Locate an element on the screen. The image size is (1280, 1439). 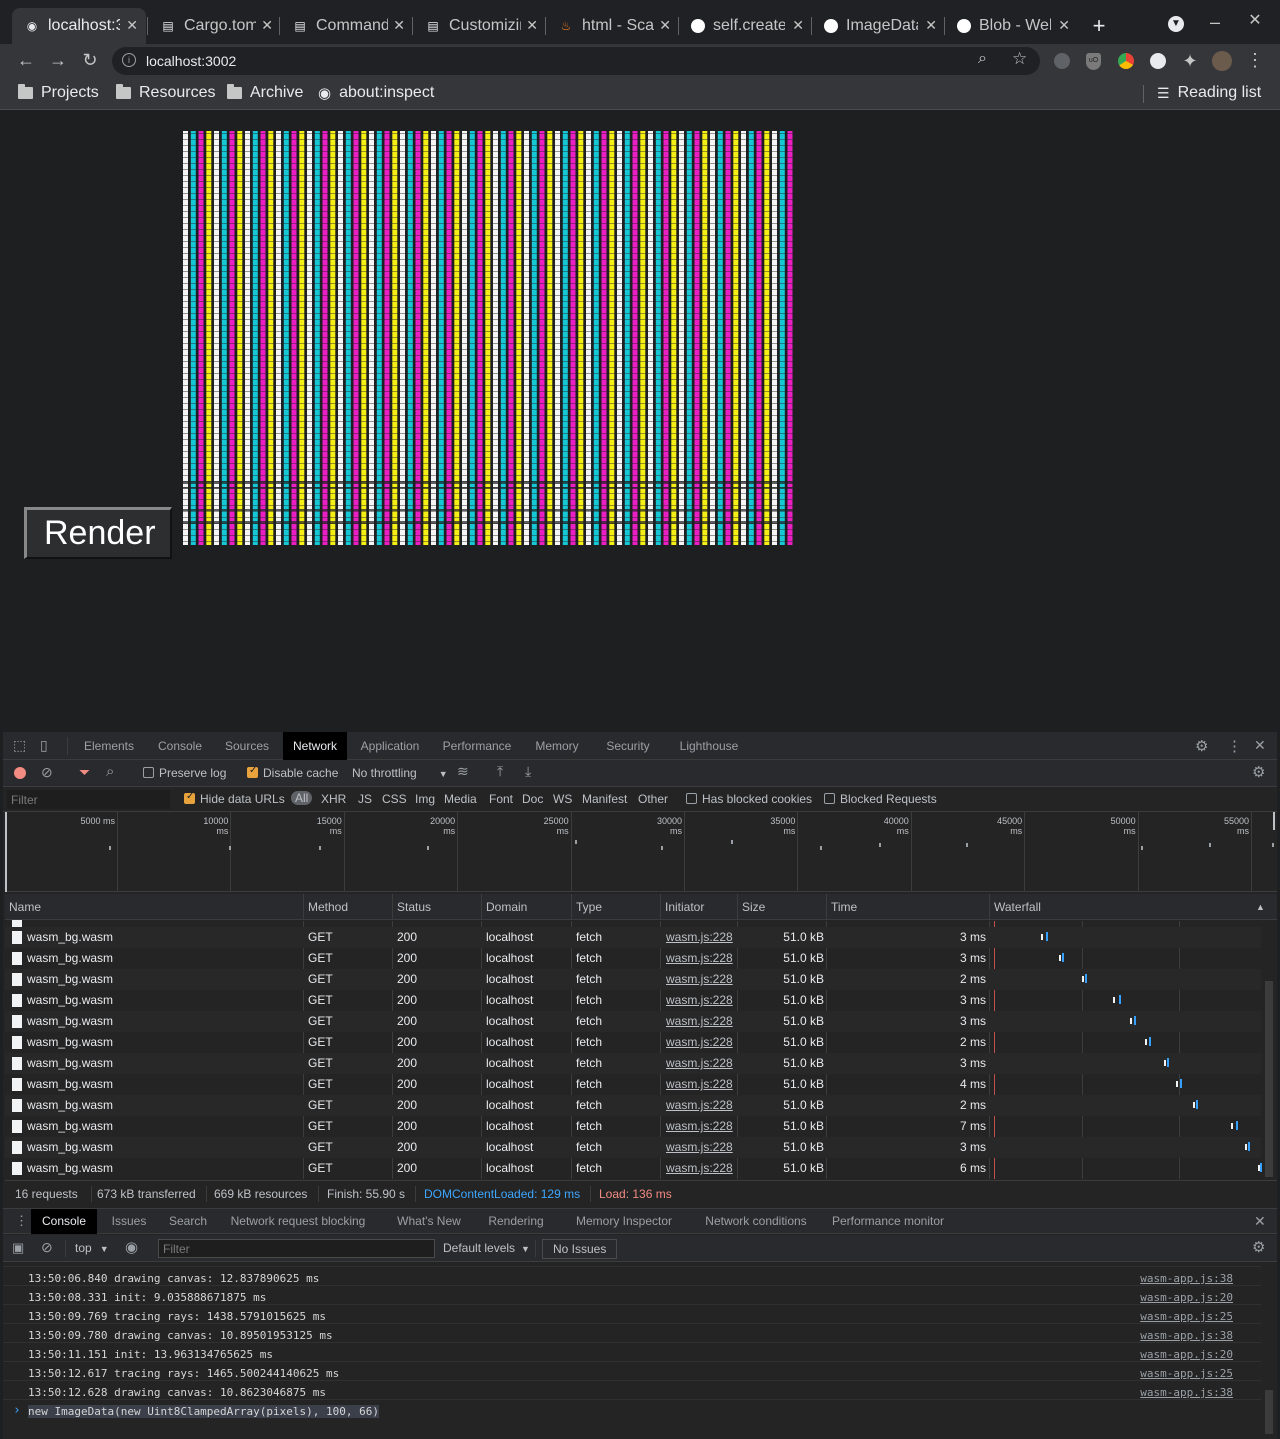
browser-tab: self.createImageBitmap ✕ is located at coordinates (745, 26).